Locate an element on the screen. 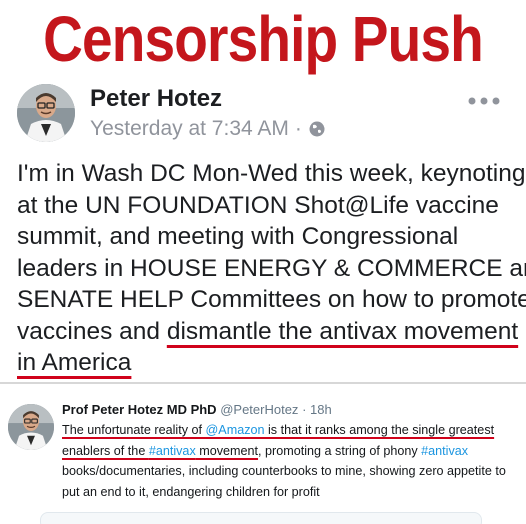 The image size is (526, 524). section-divider is located at coordinates (263, 383).